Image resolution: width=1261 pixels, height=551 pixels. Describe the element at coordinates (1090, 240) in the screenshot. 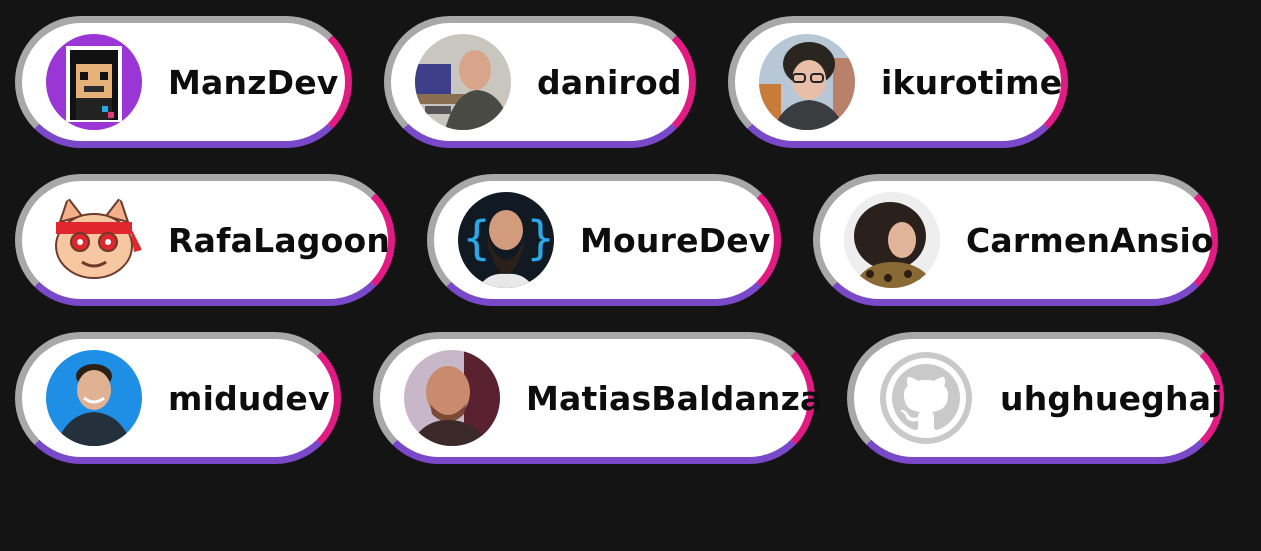

I see `contributor-name: CarmenAnsio` at that location.